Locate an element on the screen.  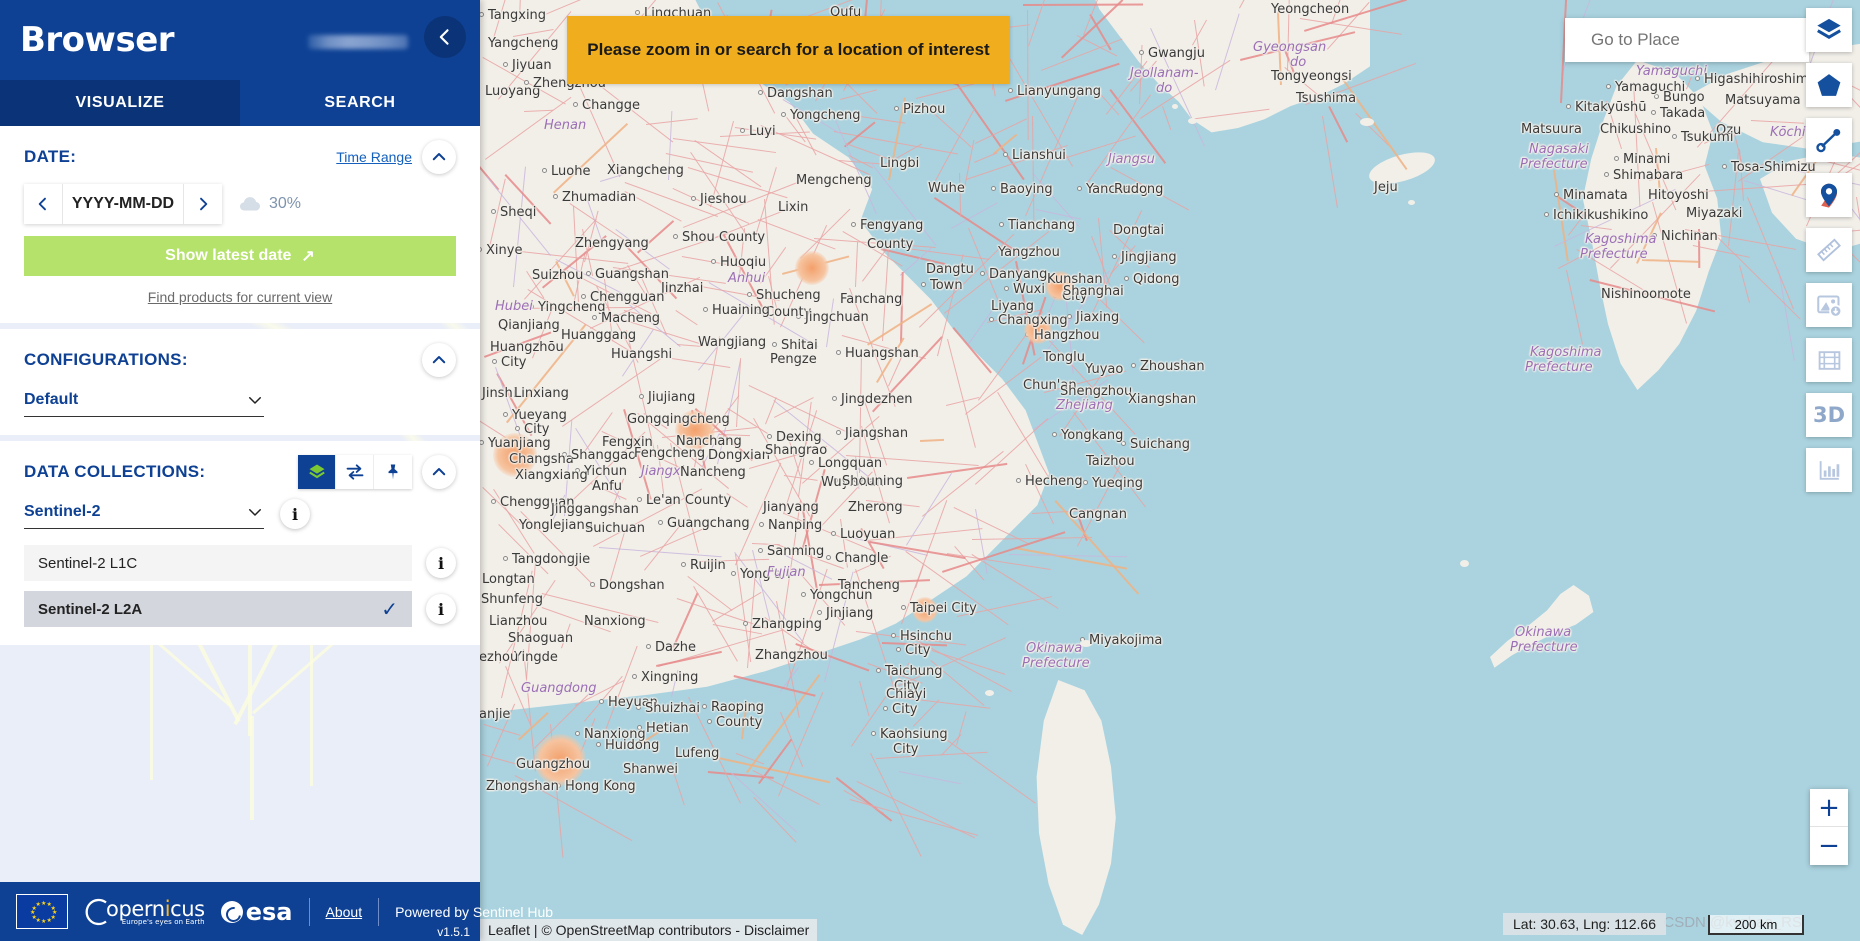
collection-info-button-l2a: i is located at coordinates (441, 609).